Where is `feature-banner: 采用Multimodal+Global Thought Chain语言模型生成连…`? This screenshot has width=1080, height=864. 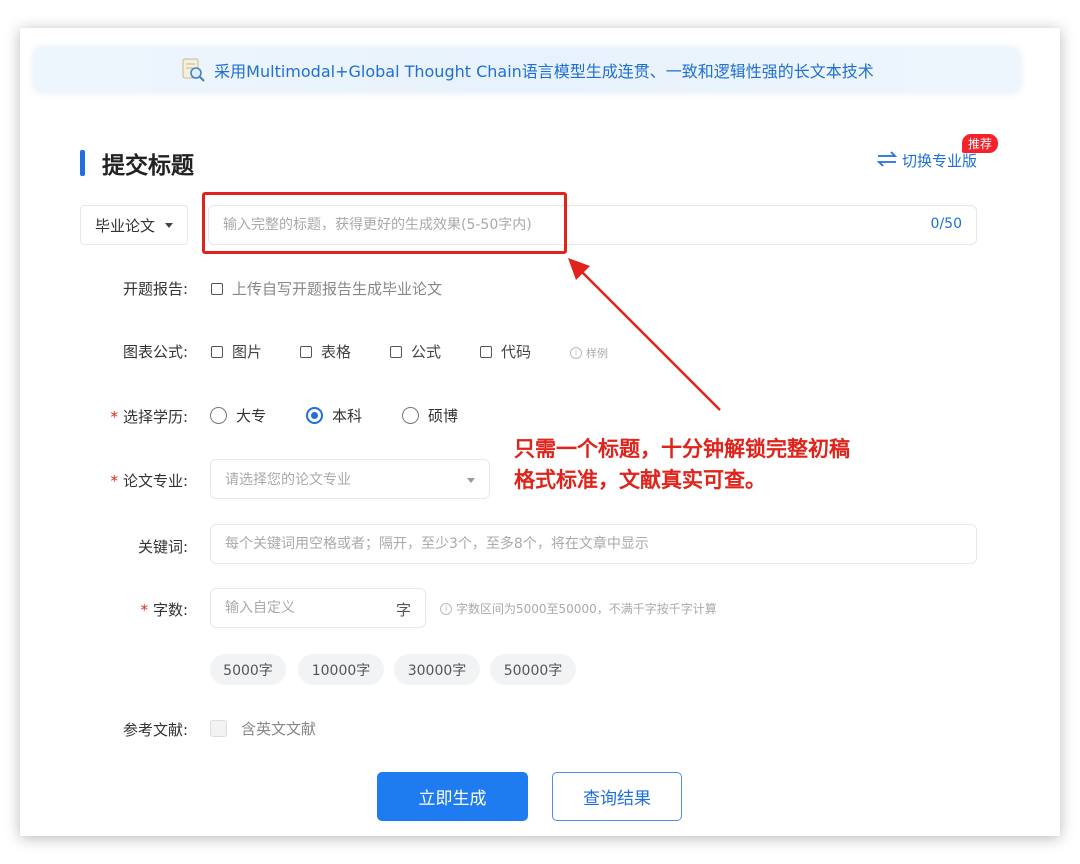 feature-banner: 采用Multimodal+Global Thought Chain语言模型生成连… is located at coordinates (527, 70).